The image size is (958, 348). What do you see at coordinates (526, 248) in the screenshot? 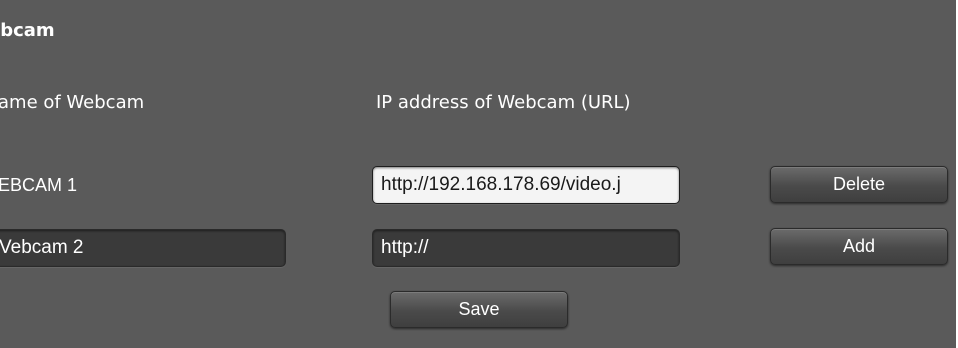
I see `webcam-2-url-field` at bounding box center [526, 248].